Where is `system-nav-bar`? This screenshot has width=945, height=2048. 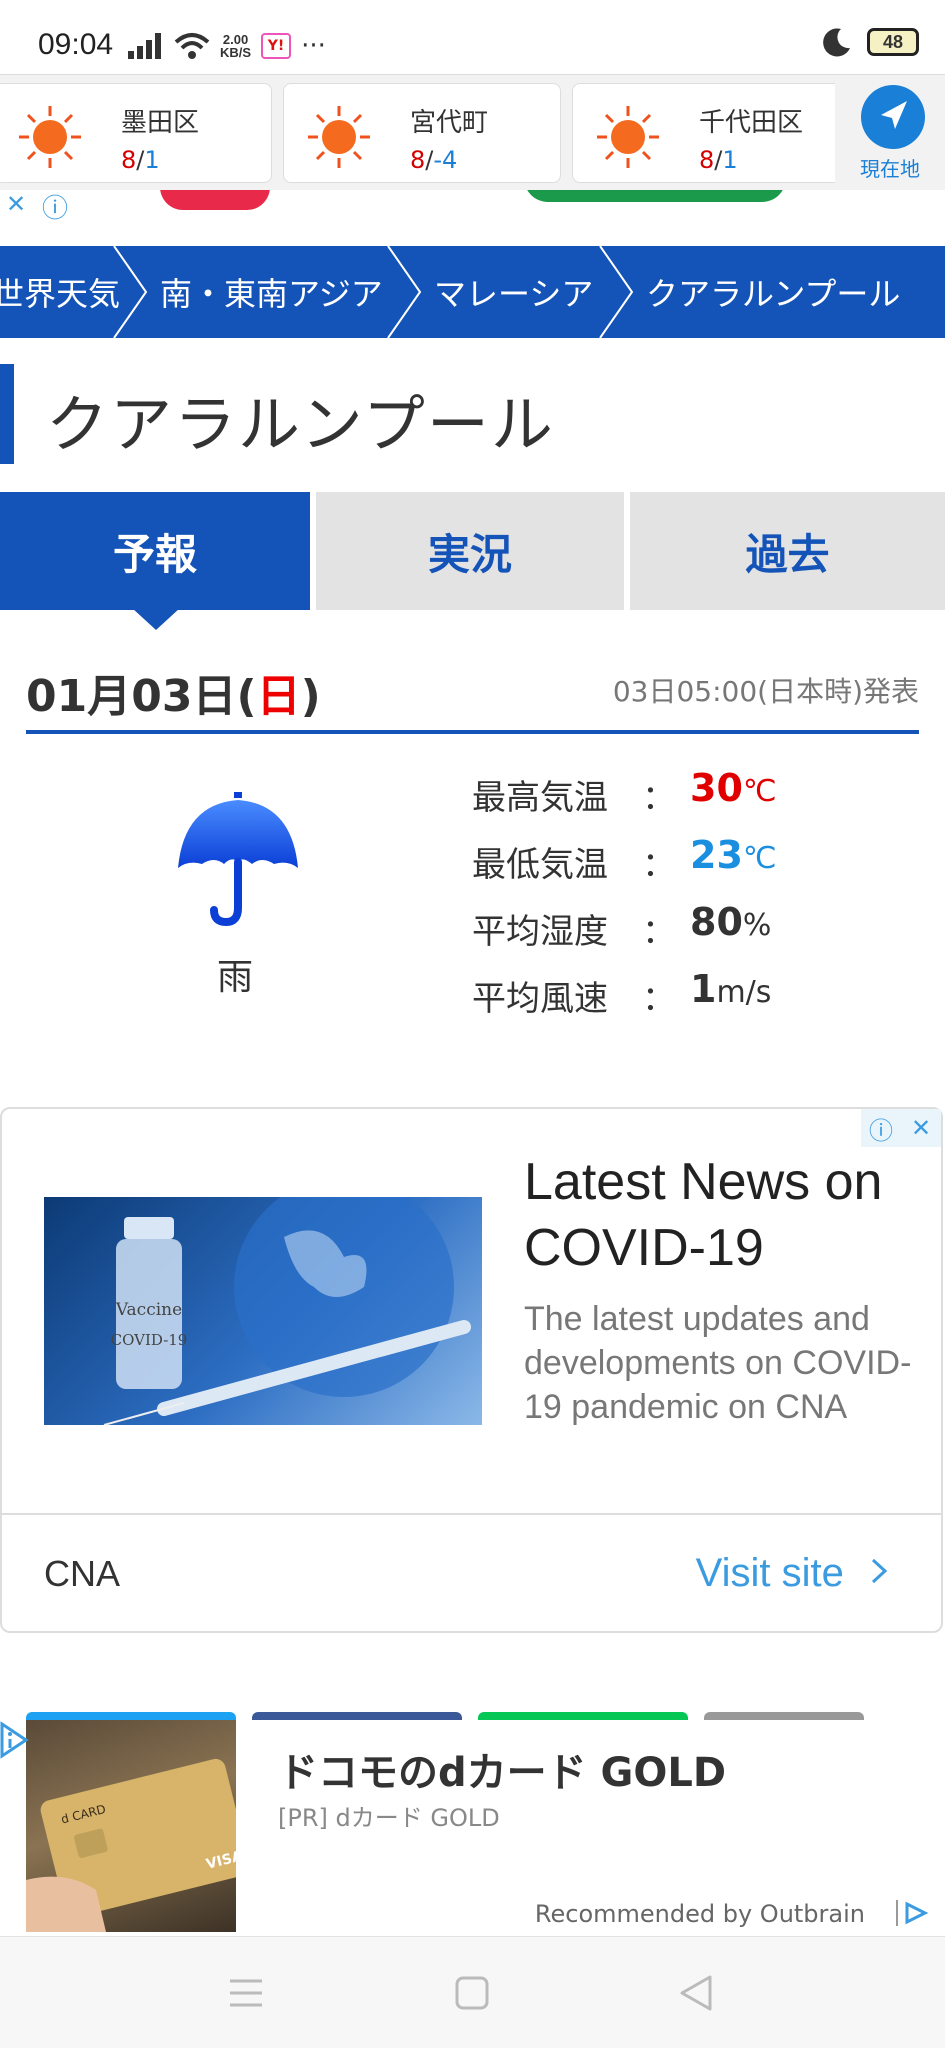 system-nav-bar is located at coordinates (472, 1992).